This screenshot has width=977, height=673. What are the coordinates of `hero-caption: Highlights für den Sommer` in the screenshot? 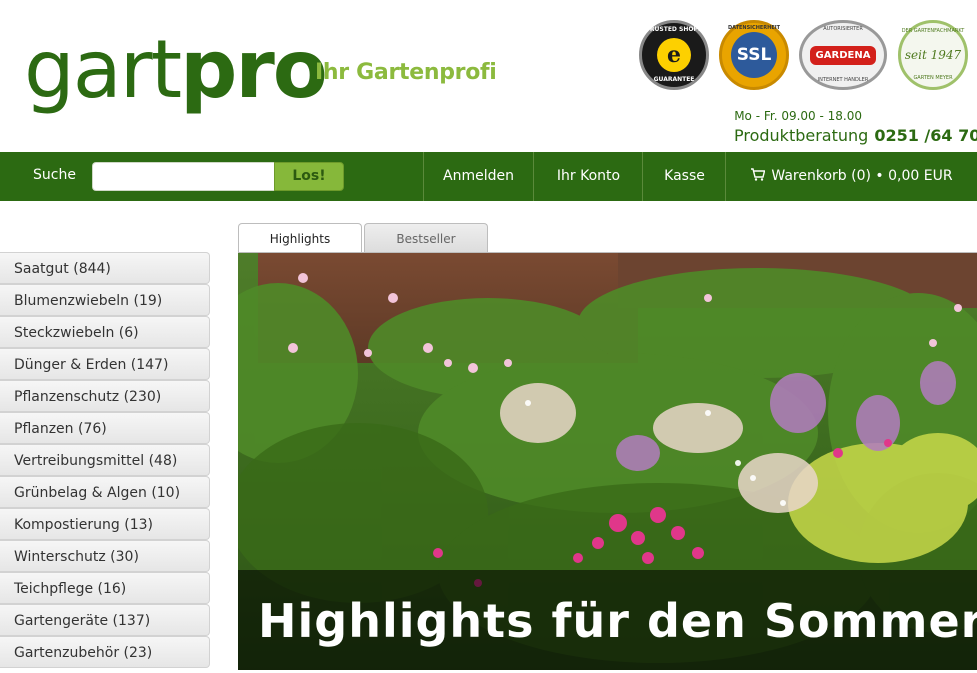 It's located at (617, 621).